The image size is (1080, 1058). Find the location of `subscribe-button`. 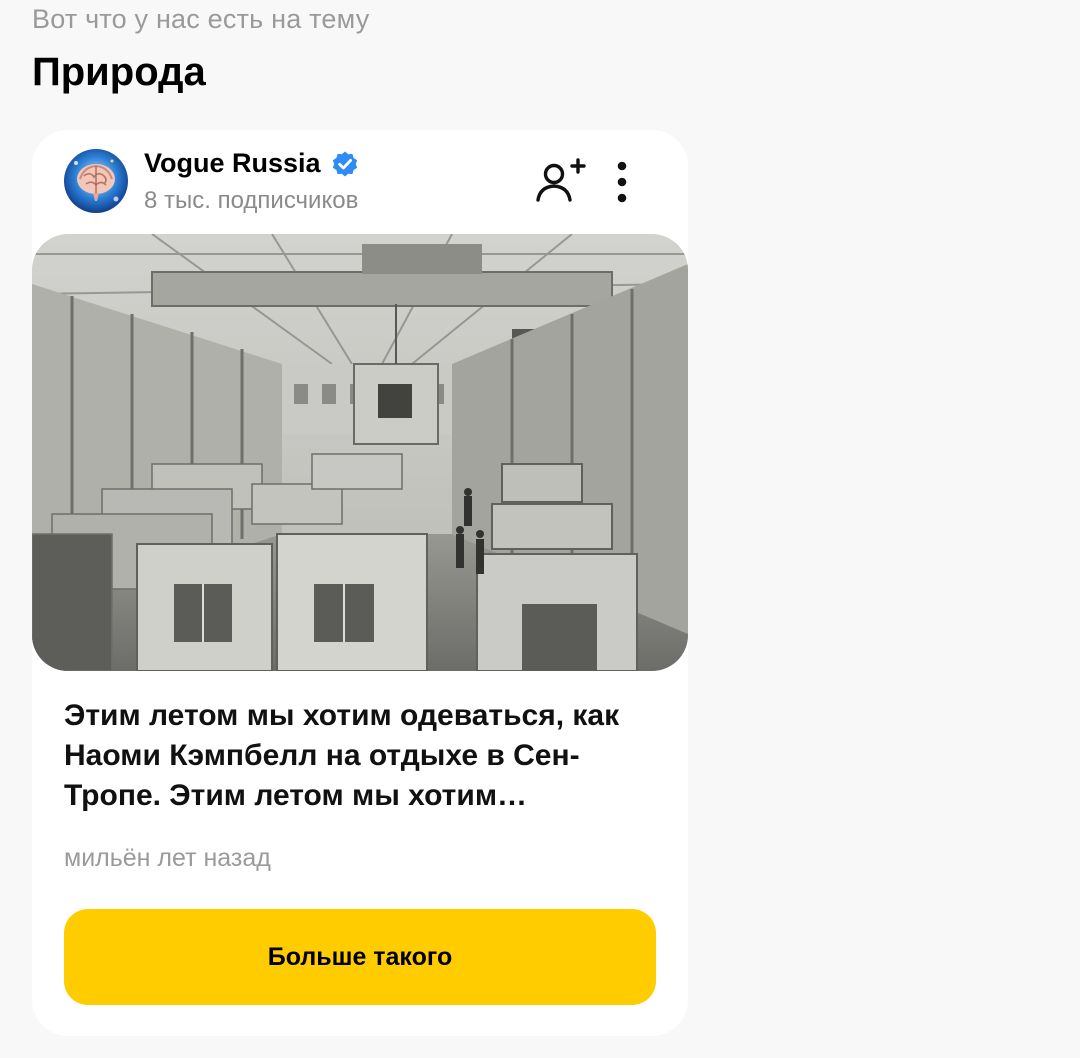

subscribe-button is located at coordinates (562, 182).